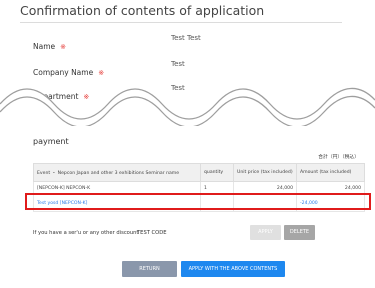 This screenshot has height=288, width=375. I want to click on apply-discount-button: APPLY, so click(265, 232).